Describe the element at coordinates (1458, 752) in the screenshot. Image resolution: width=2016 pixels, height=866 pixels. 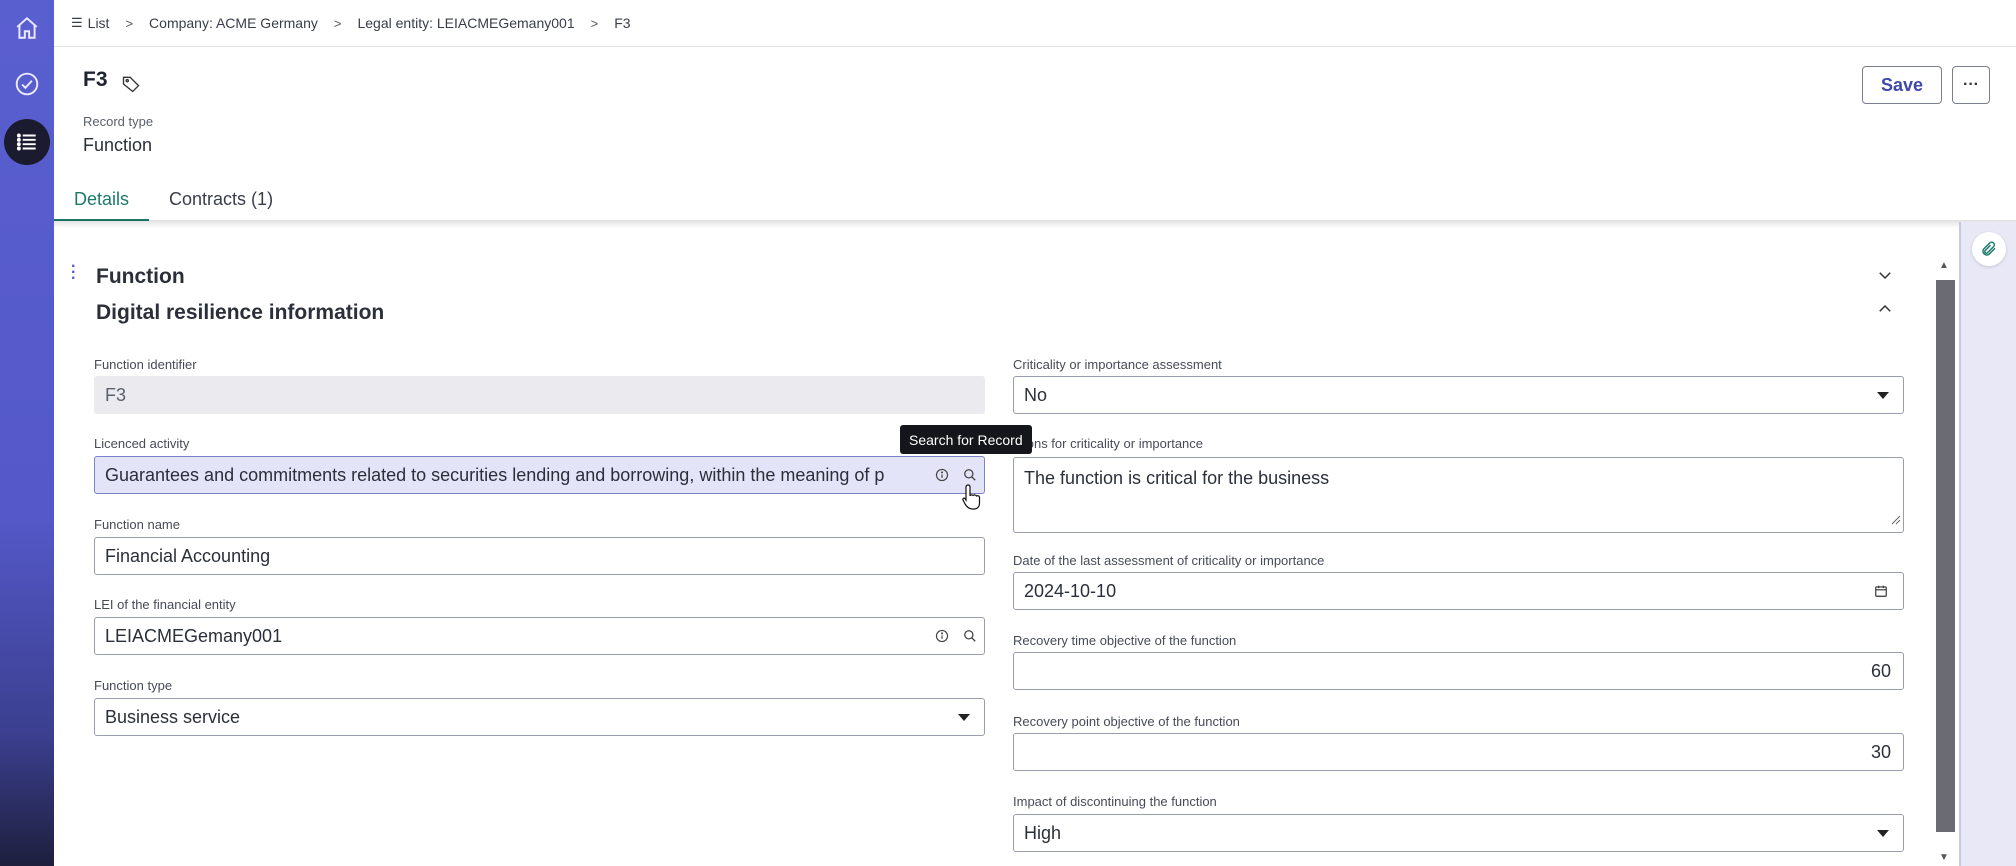
I see `rpo-field: 30` at that location.